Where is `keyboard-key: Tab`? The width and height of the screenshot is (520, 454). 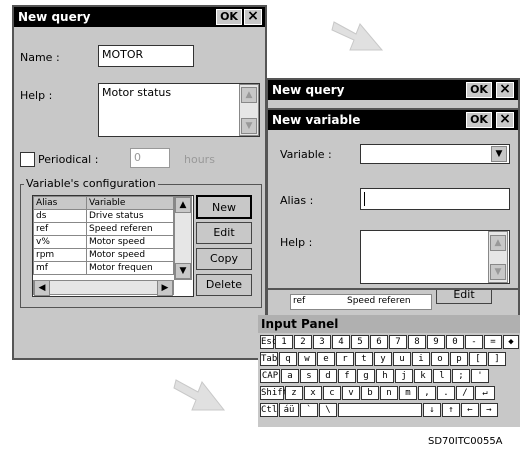 keyboard-key: Tab is located at coordinates (269, 359).